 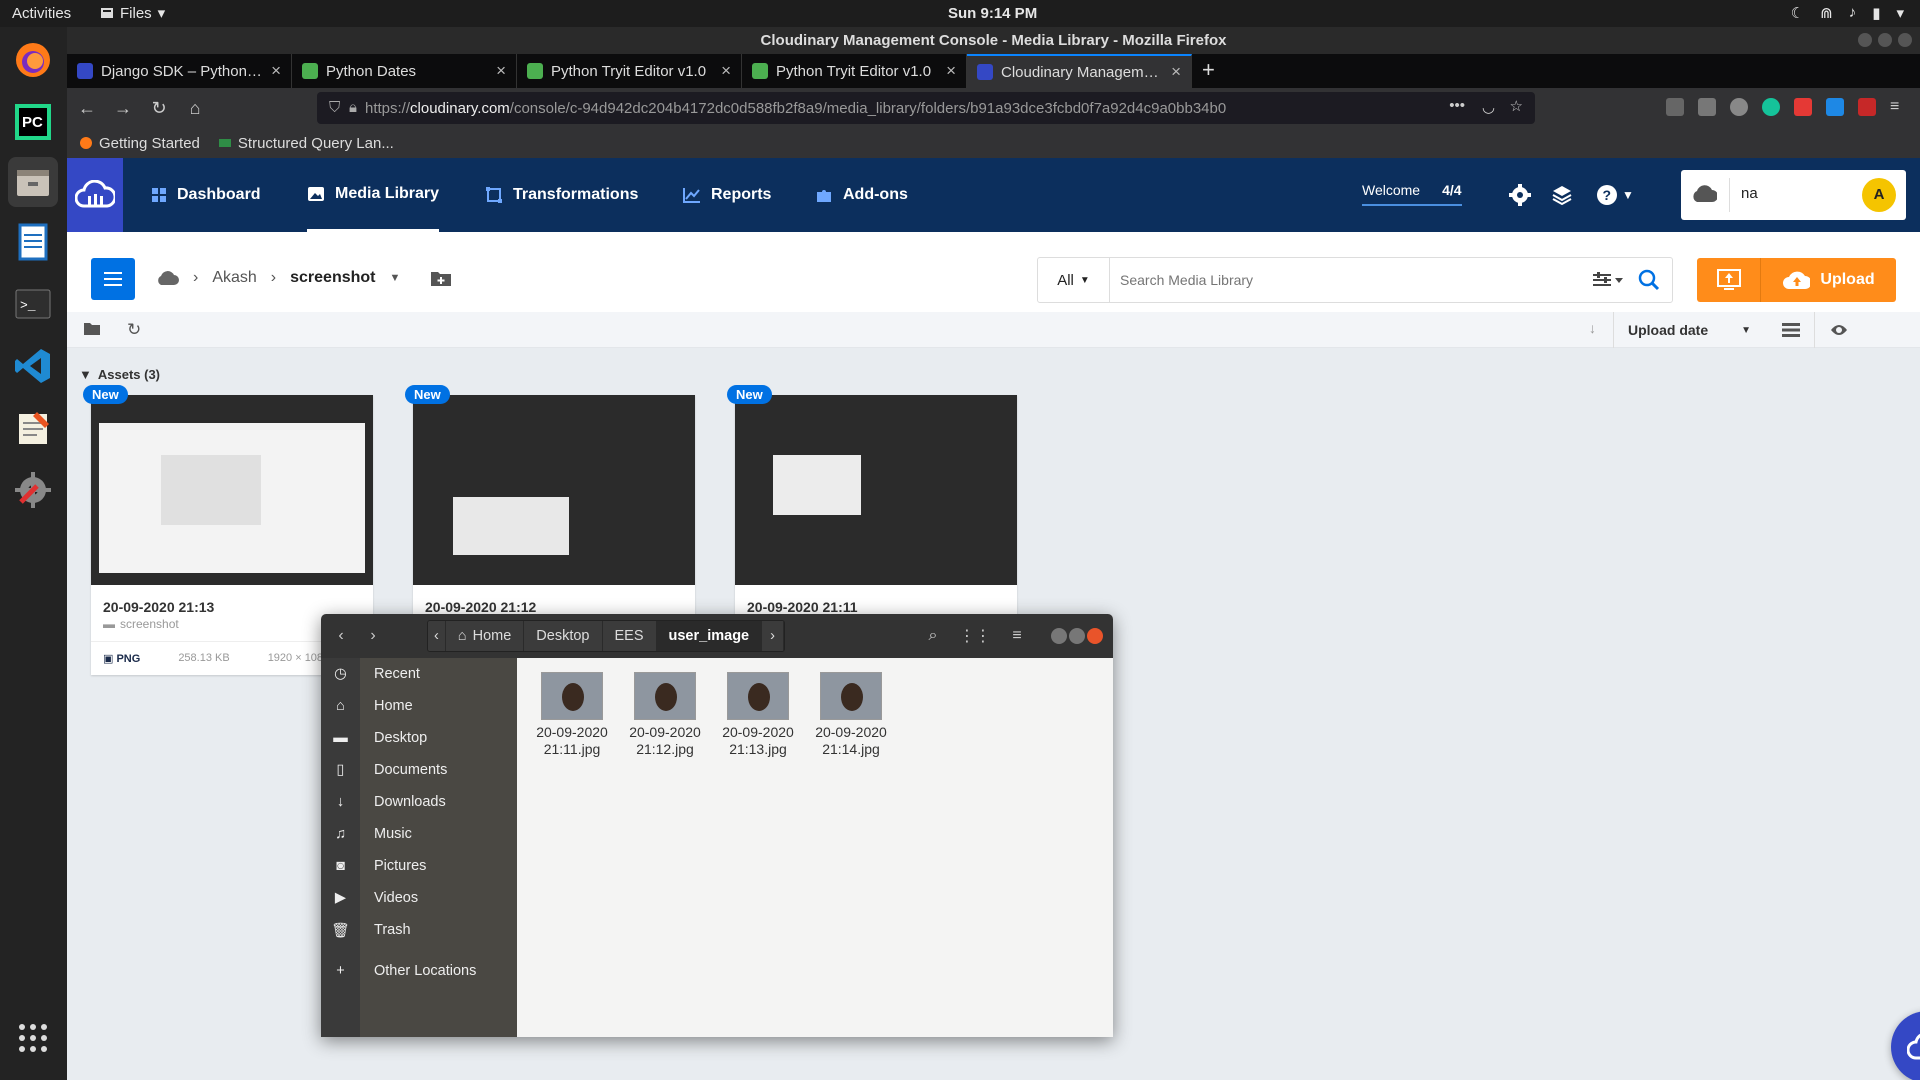 What do you see at coordinates (33, 182) in the screenshot?
I see `files-launcher-icon` at bounding box center [33, 182].